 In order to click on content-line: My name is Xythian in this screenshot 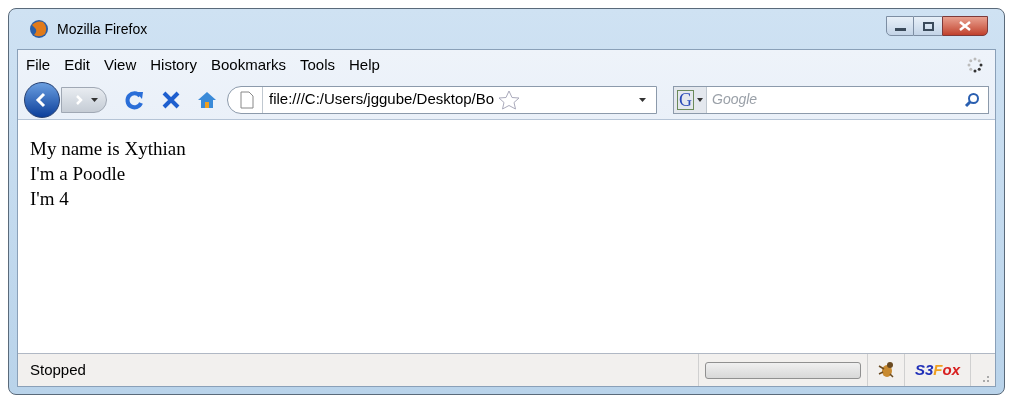, I will do `click(108, 149)`.